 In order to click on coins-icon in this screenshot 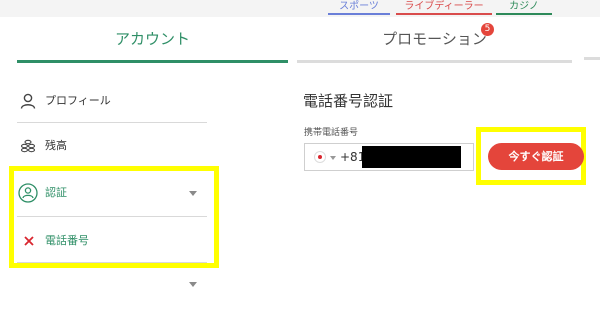, I will do `click(28, 146)`.